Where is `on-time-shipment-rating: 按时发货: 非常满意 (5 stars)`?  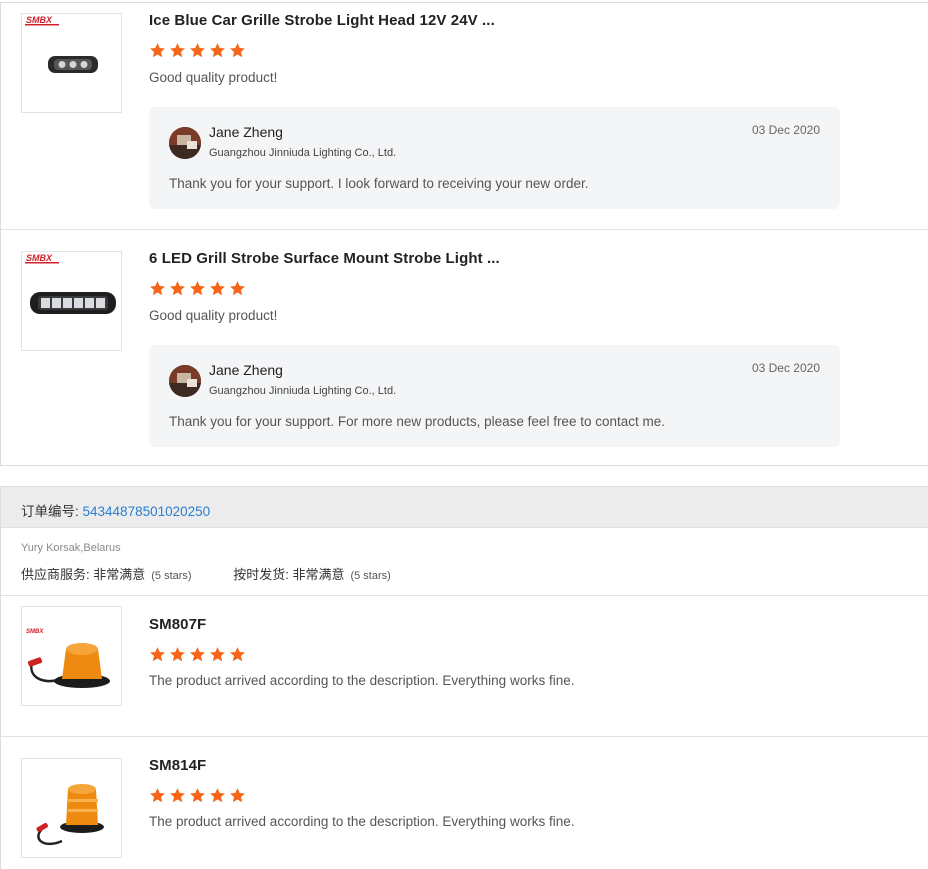
on-time-shipment-rating: 按时发货: 非常满意 (5 stars) is located at coordinates (312, 573).